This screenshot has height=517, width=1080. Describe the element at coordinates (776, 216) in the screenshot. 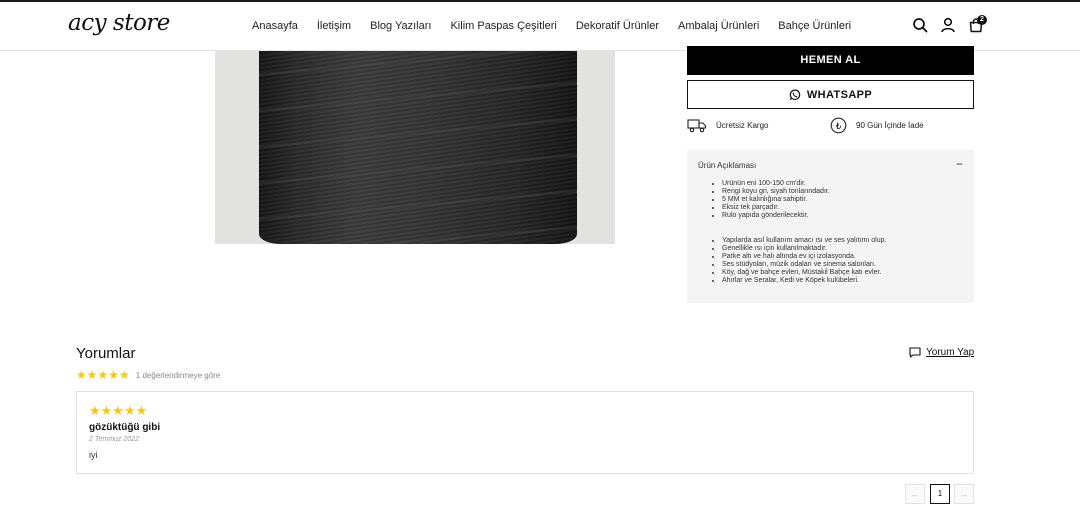

I see `list-item: Rulo yapıda gönderilecektir.` at that location.